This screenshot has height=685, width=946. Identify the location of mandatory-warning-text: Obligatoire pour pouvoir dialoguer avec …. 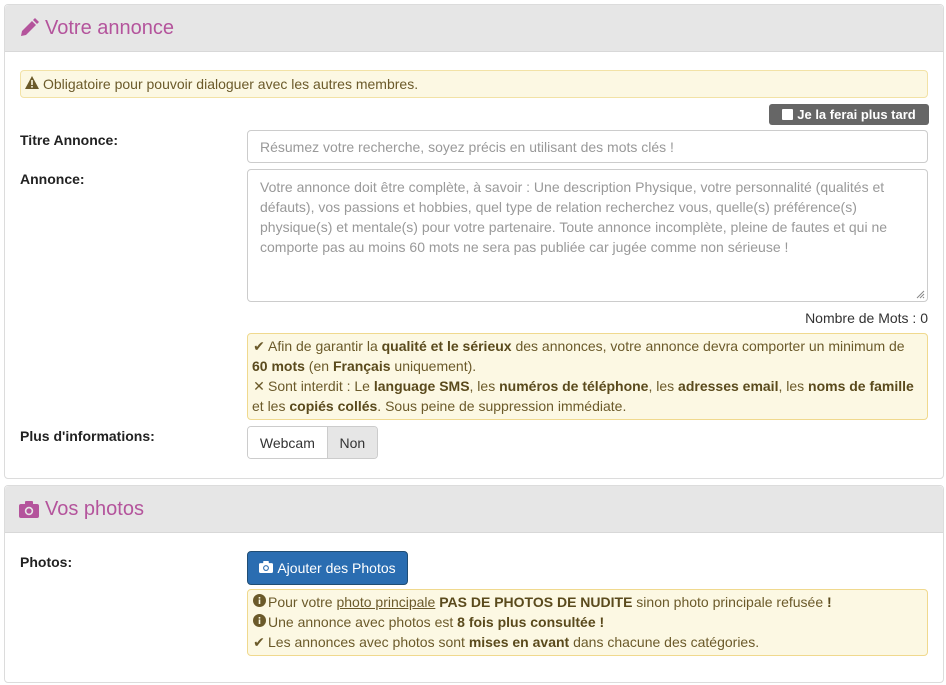
(231, 84).